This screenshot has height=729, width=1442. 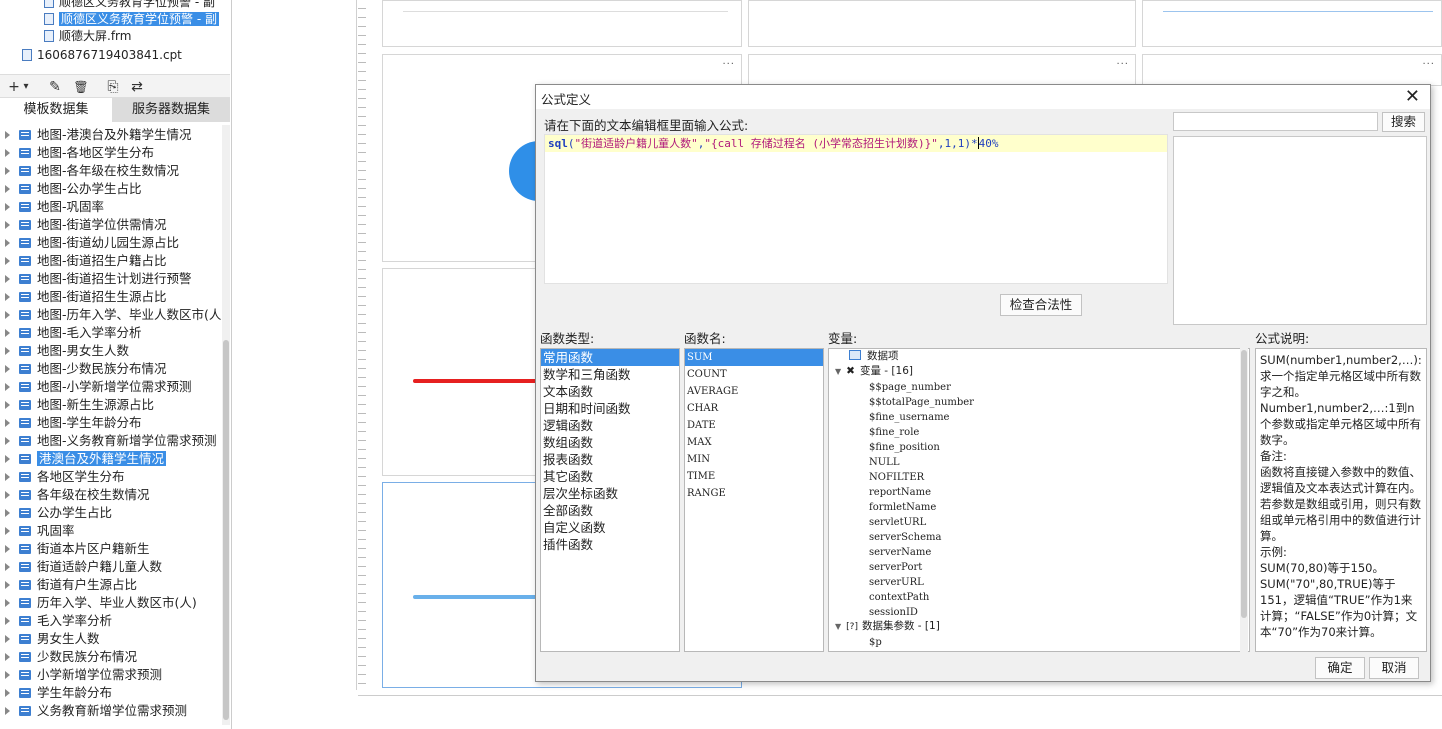 What do you see at coordinates (610, 544) in the screenshot?
I see `category-item: 插件函数` at bounding box center [610, 544].